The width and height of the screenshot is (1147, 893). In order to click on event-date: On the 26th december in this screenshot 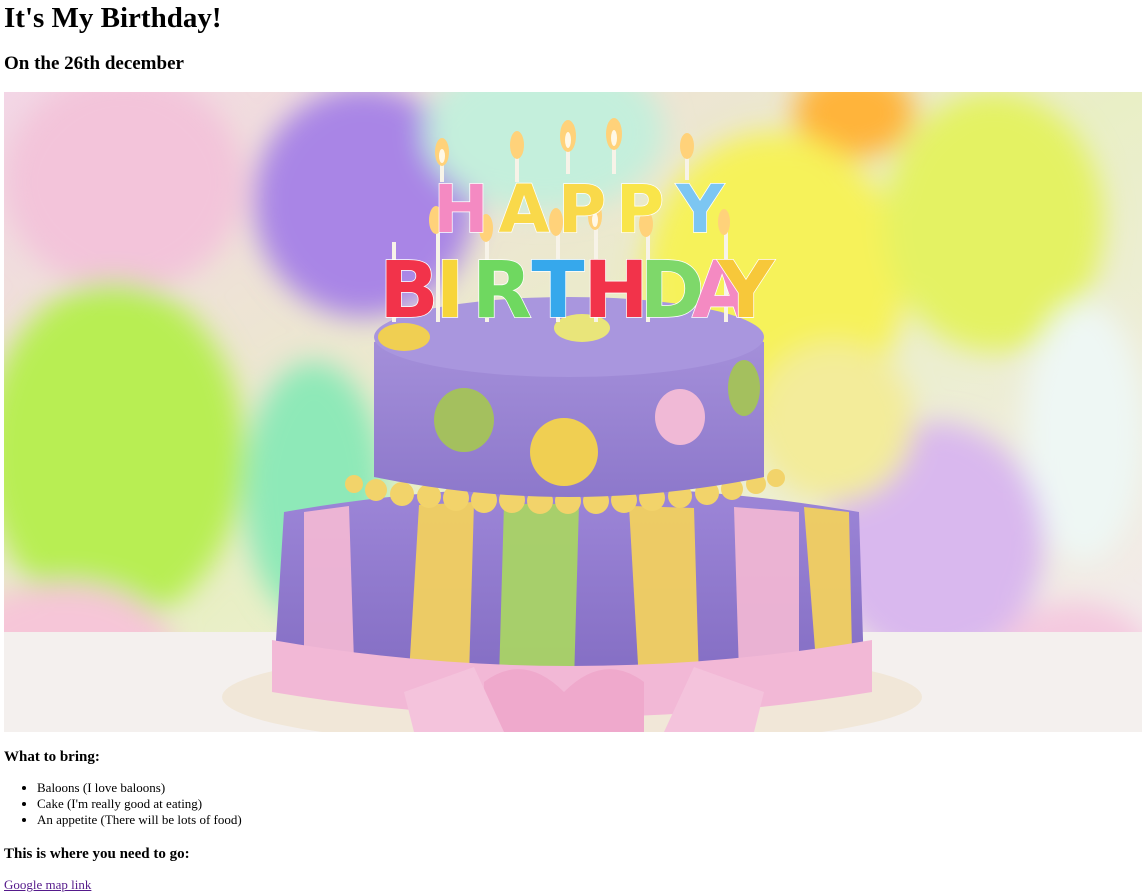, I will do `click(94, 63)`.